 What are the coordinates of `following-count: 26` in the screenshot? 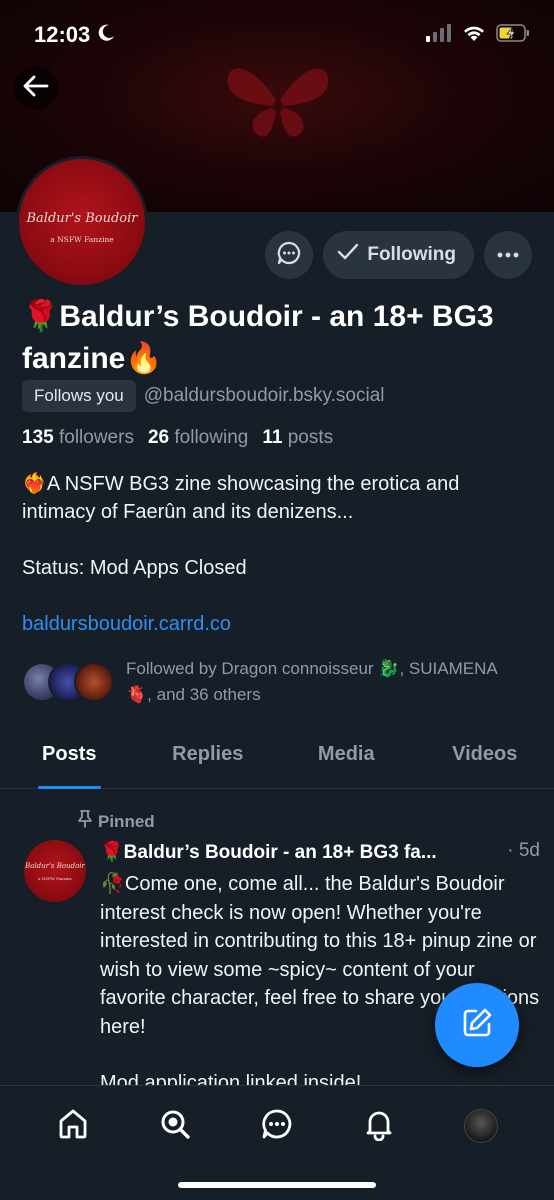 It's located at (158, 437).